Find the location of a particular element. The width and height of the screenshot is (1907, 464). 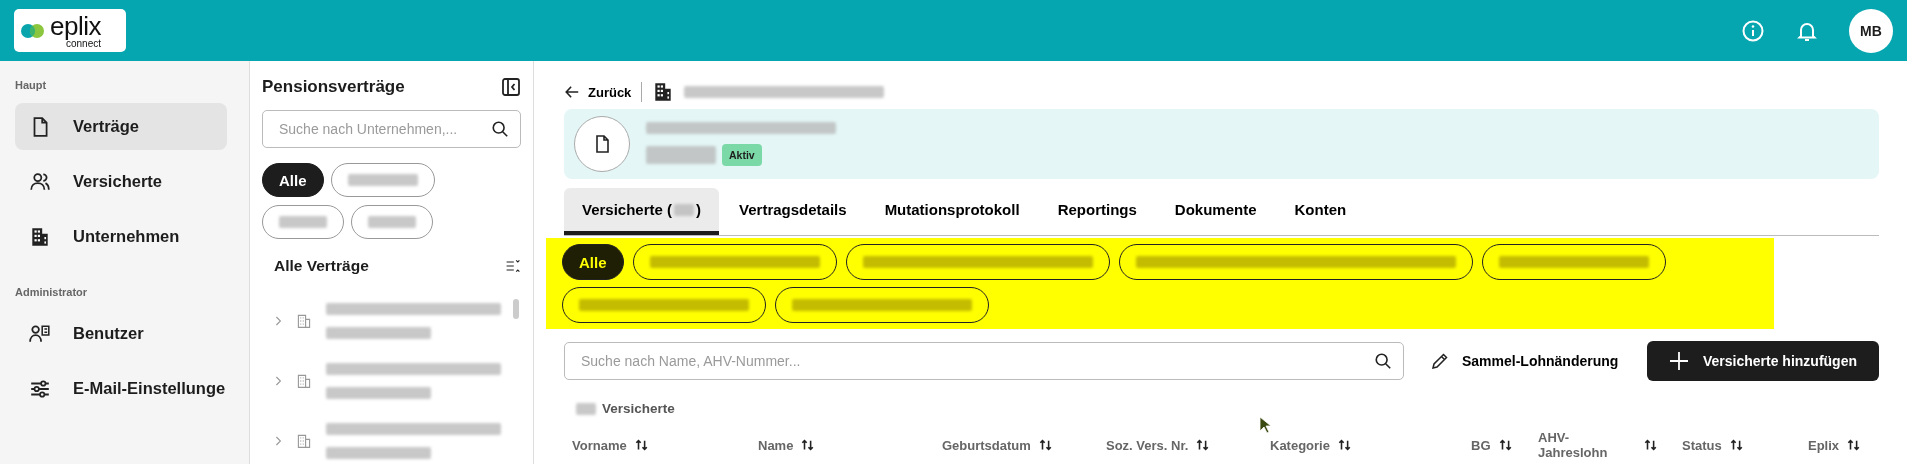

status-badge: Aktiv is located at coordinates (742, 155).